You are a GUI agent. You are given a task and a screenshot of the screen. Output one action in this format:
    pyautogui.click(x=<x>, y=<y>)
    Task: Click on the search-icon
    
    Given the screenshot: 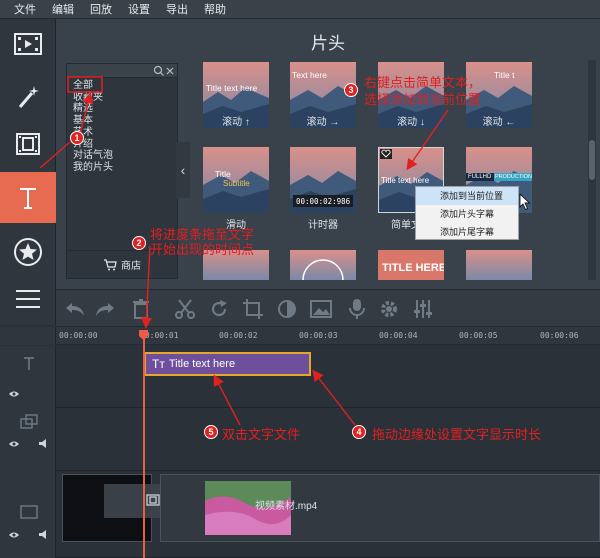 What is the action you would take?
    pyautogui.click(x=158, y=70)
    